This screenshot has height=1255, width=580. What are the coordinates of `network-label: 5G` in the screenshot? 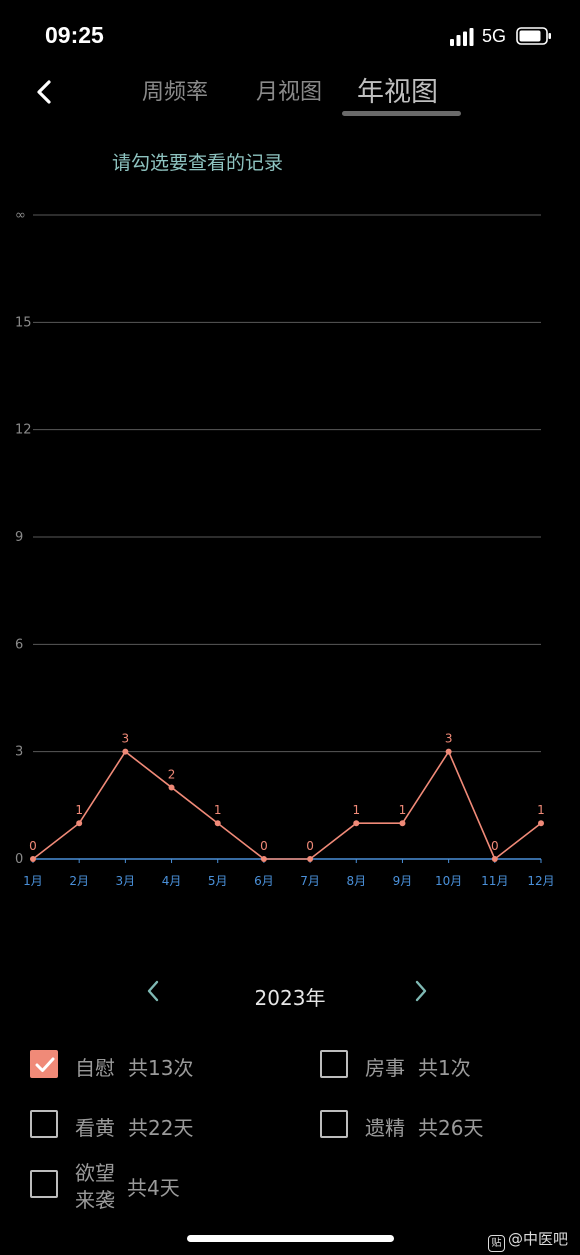 It's located at (494, 36).